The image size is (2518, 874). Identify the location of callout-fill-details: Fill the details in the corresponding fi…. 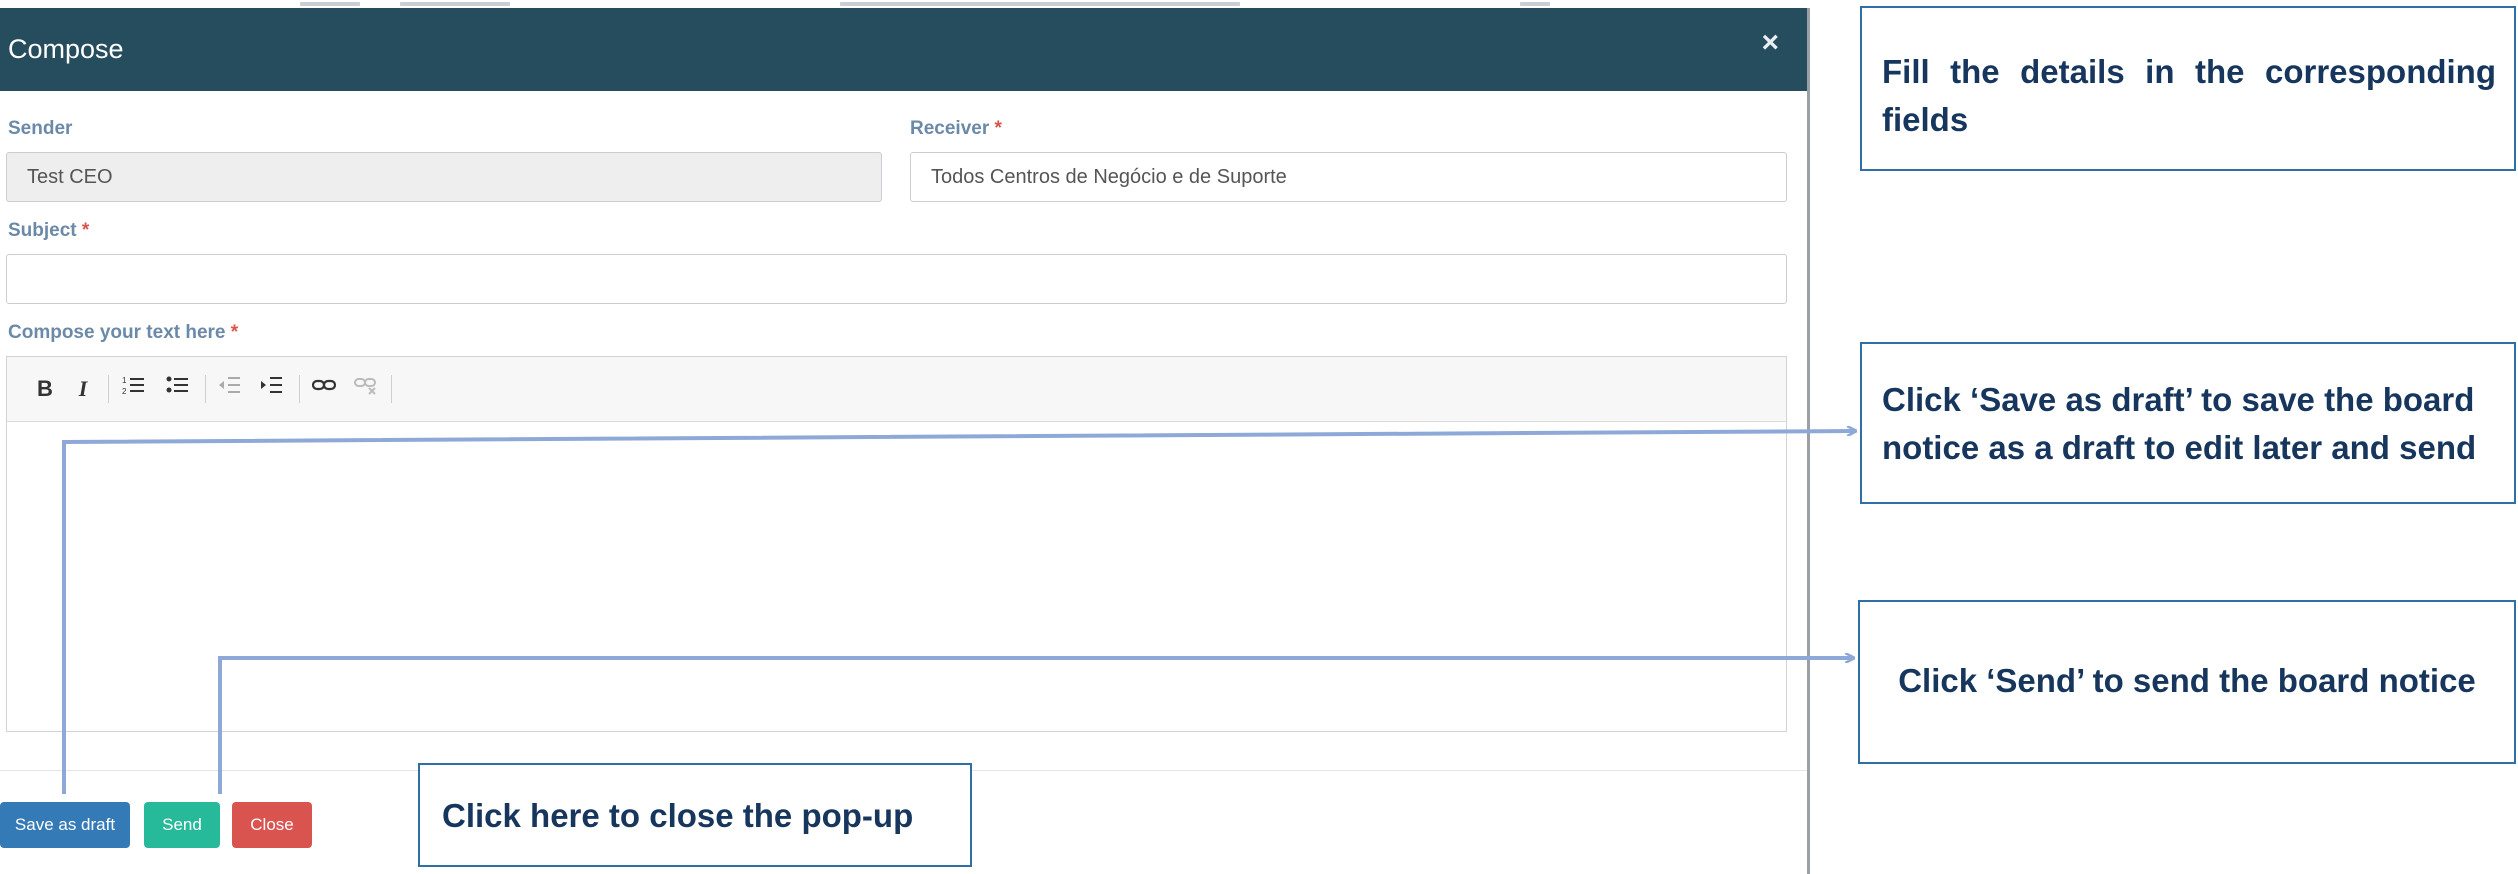
(2188, 88).